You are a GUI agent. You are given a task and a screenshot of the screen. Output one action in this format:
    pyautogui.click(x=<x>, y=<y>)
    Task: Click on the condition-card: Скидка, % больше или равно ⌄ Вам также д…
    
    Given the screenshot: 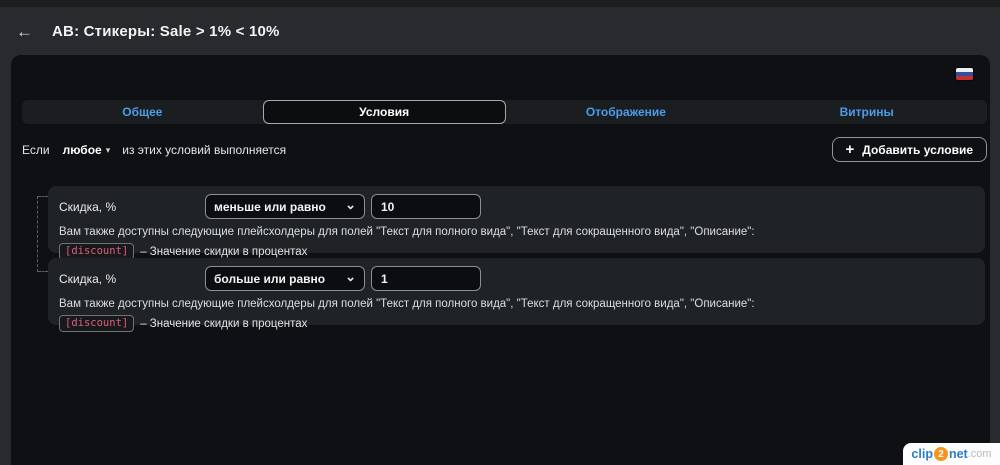 What is the action you would take?
    pyautogui.click(x=516, y=295)
    